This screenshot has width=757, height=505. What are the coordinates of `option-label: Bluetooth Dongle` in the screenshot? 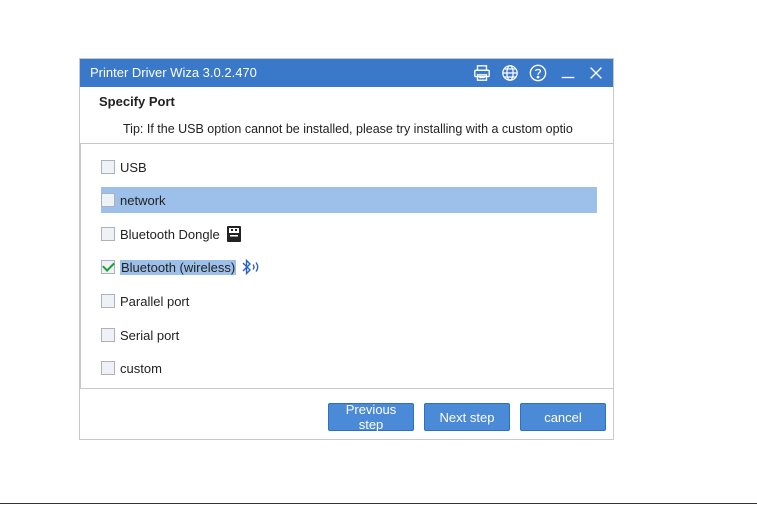 It's located at (170, 234).